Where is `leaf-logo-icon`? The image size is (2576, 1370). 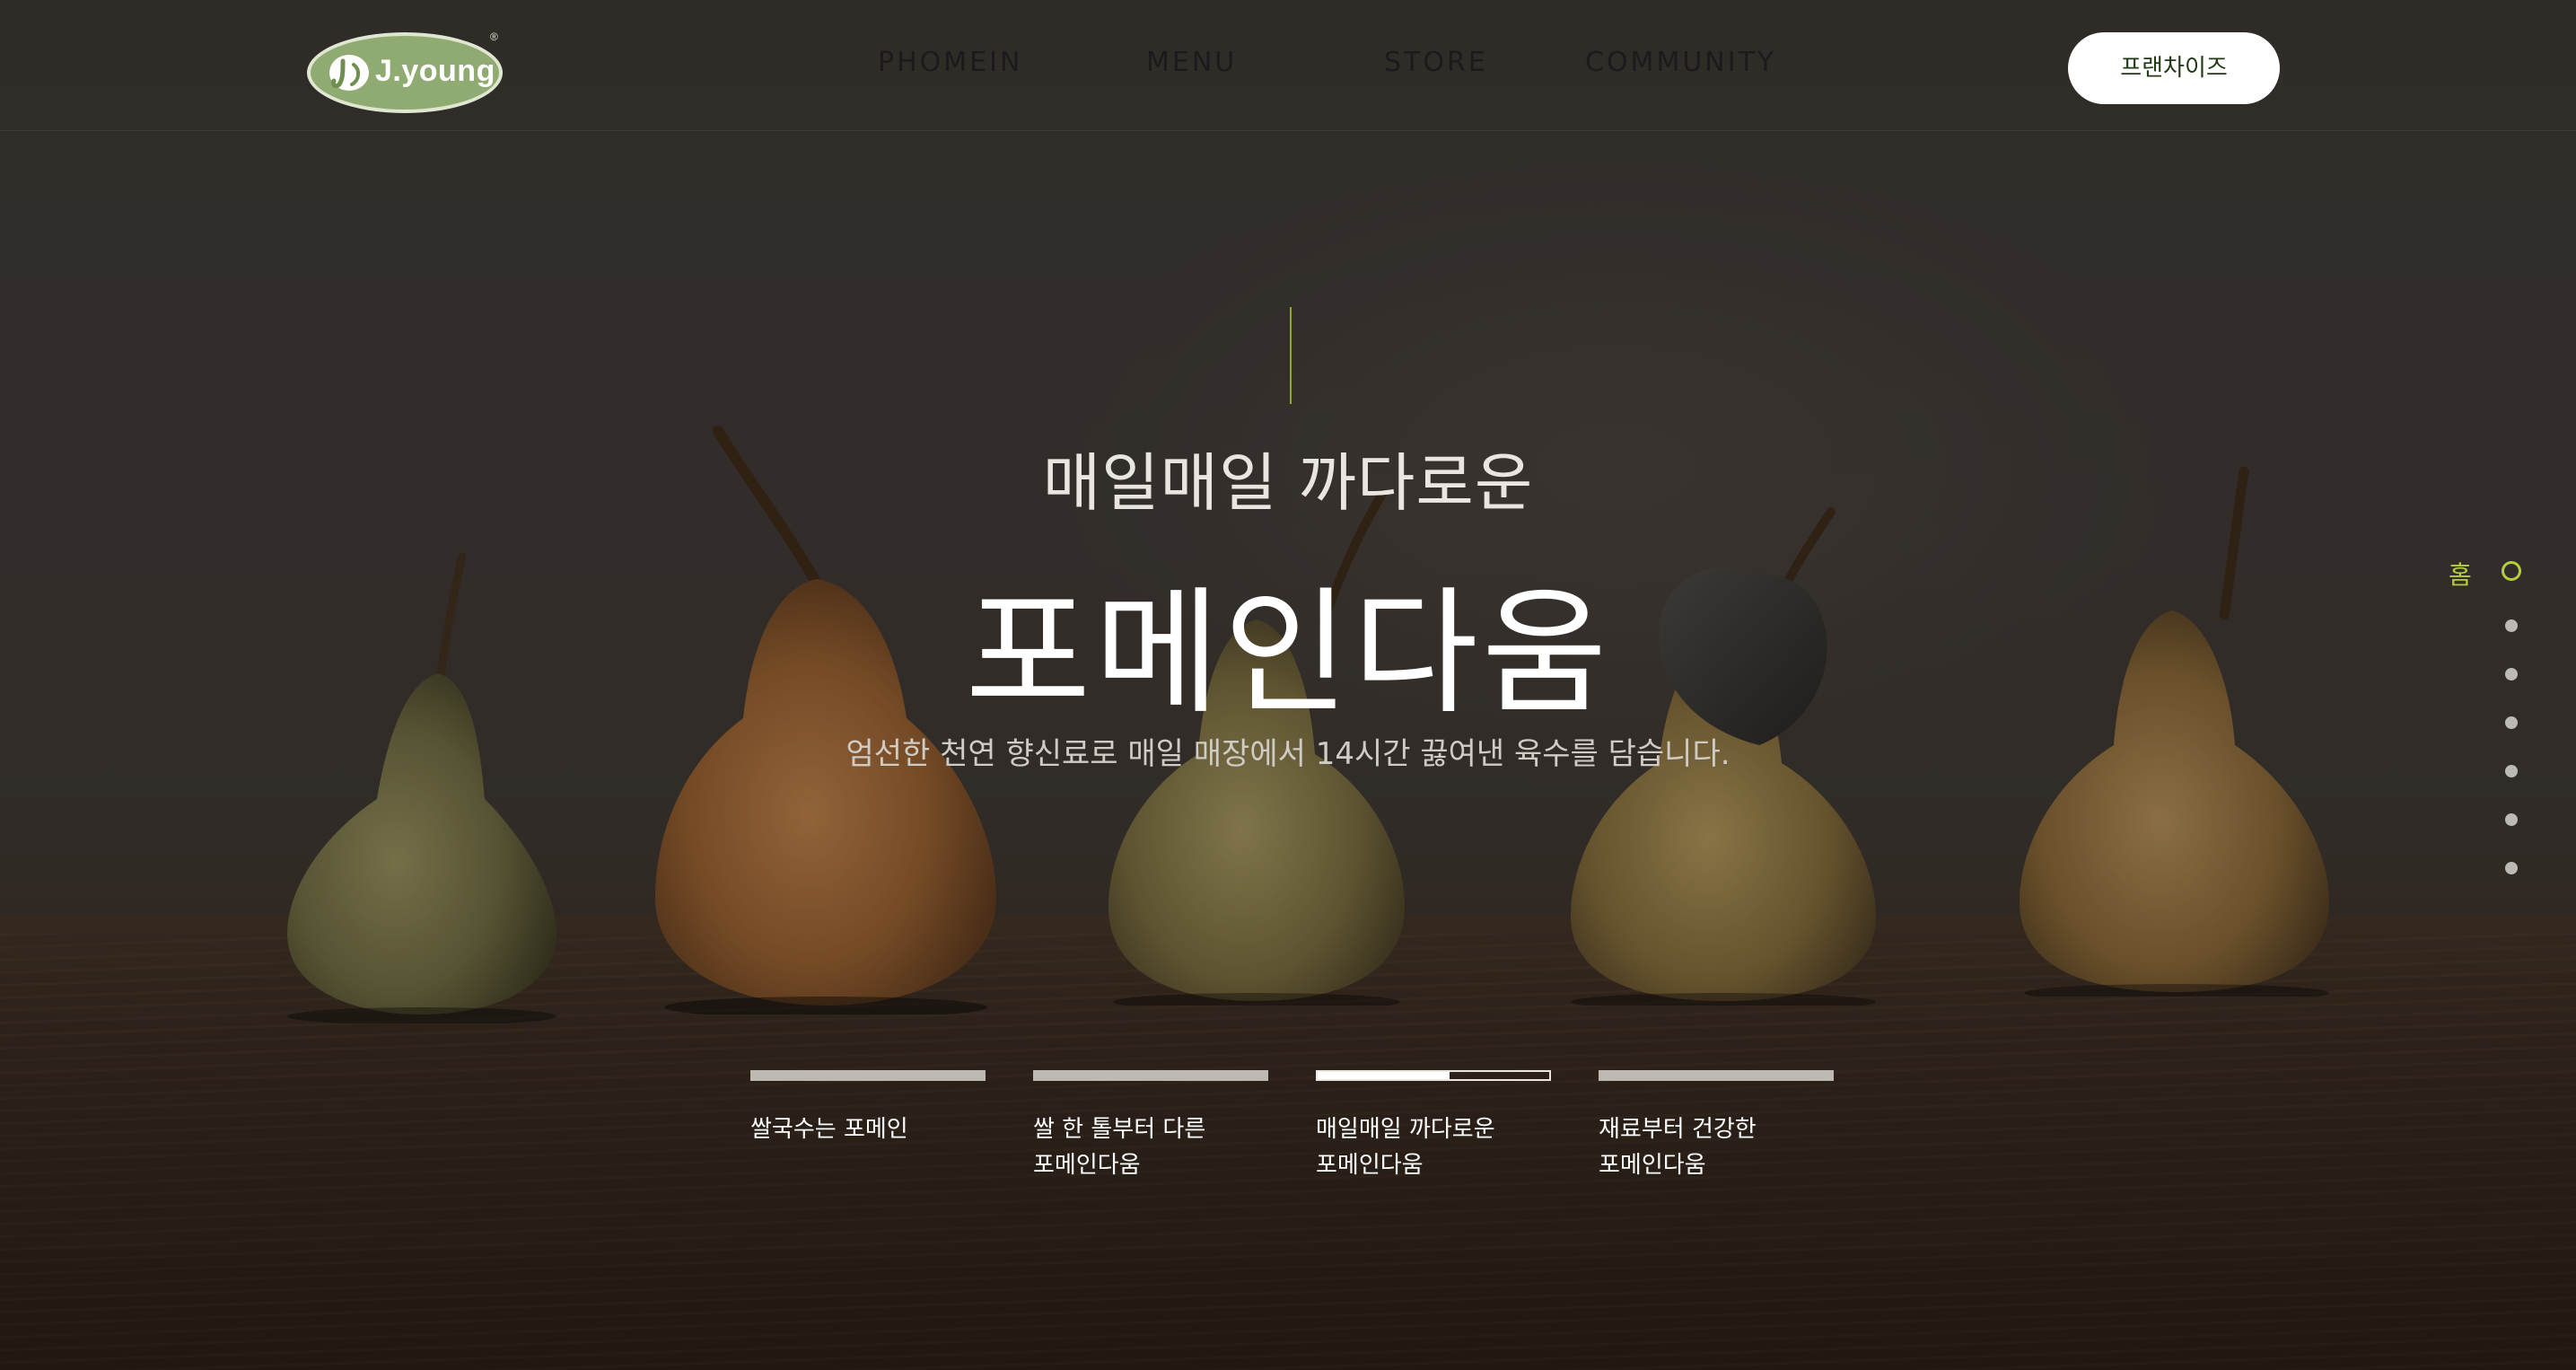 leaf-logo-icon is located at coordinates (349, 73).